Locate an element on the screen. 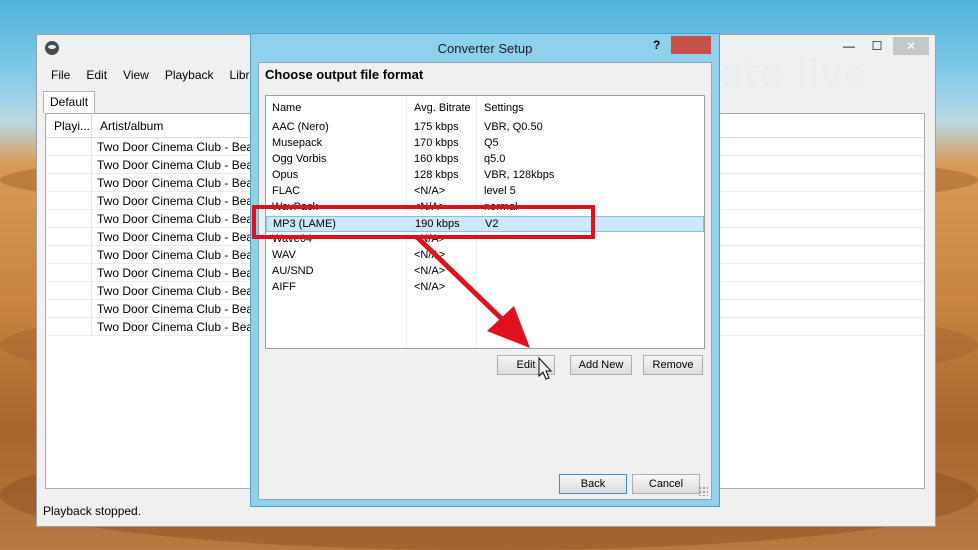  format-row: Ogg Vorbis 160 kbps q5.0 is located at coordinates (485, 160).